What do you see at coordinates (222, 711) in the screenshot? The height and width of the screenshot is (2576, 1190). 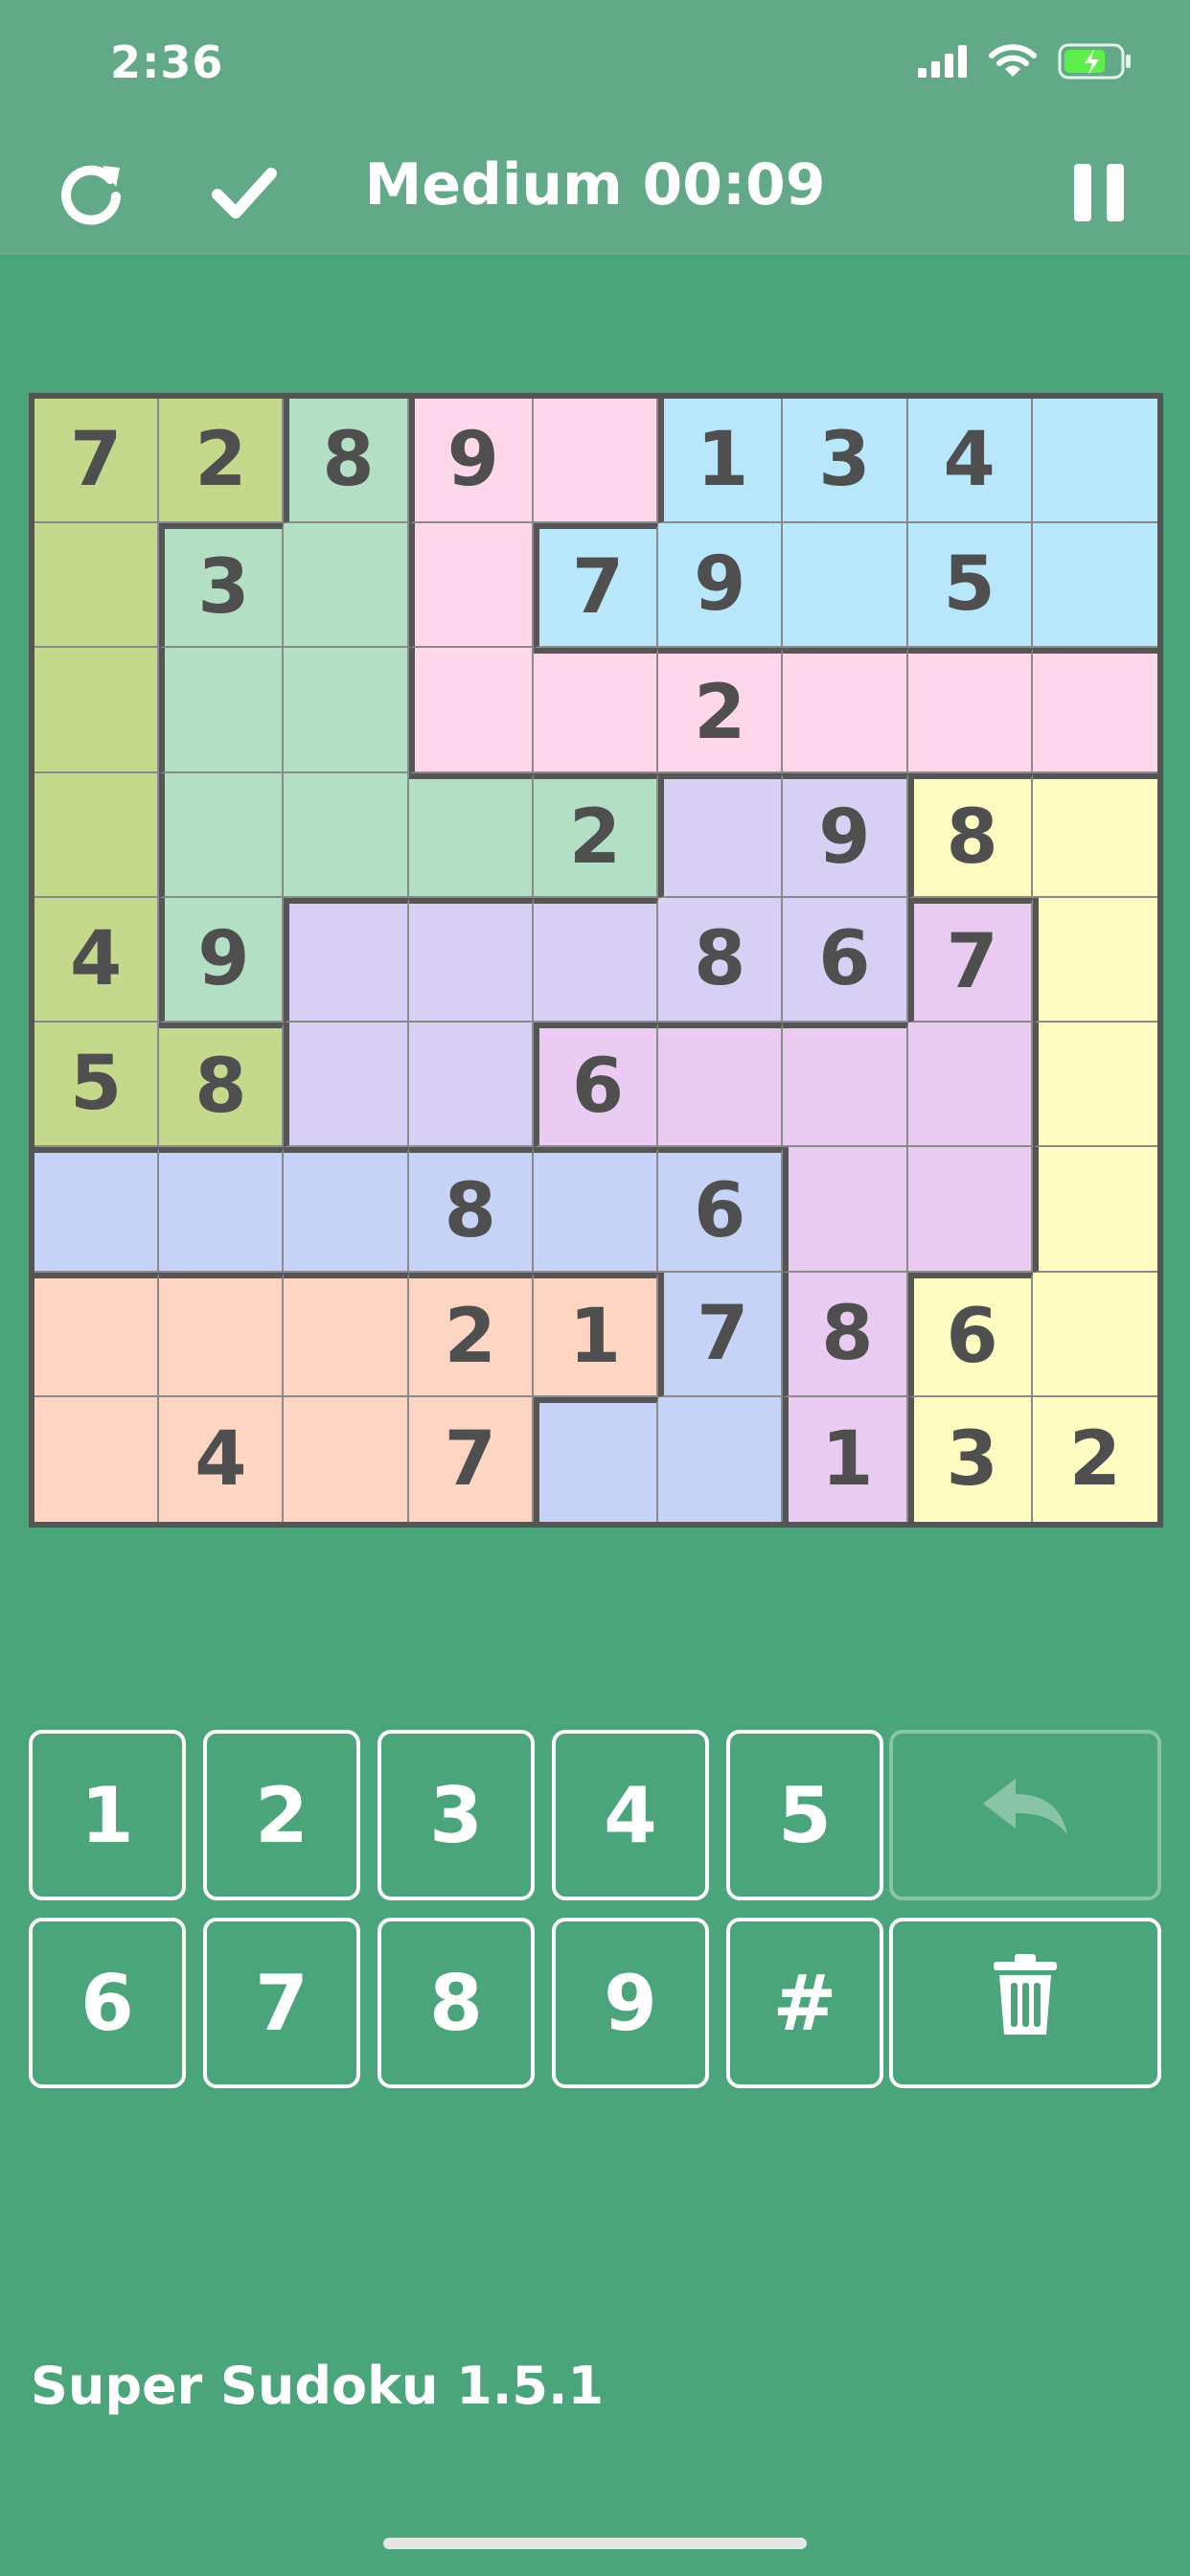 I see `board-cell-r3c2` at bounding box center [222, 711].